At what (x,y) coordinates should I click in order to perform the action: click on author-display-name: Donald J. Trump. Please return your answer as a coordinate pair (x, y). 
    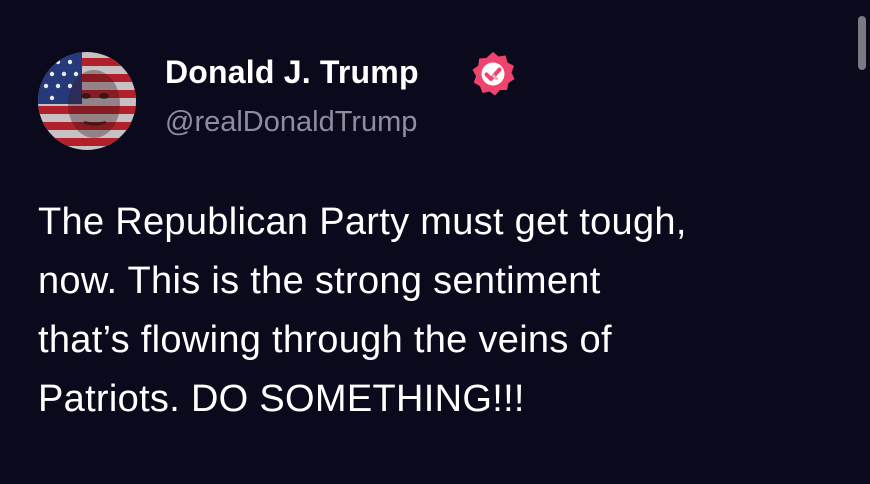
    Looking at the image, I should click on (292, 72).